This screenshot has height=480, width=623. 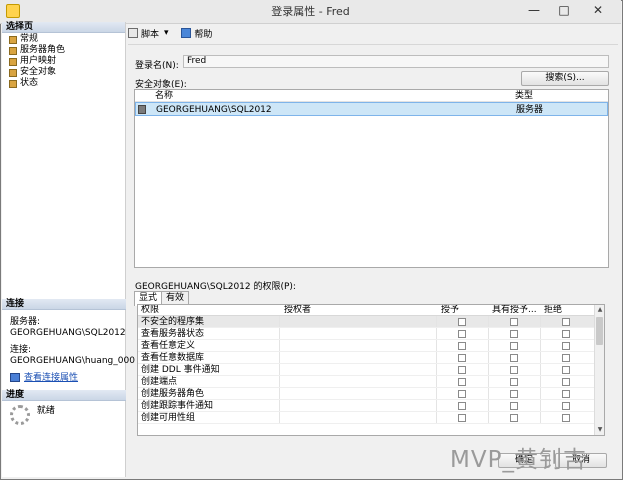 I want to click on properties-icon, so click(x=15, y=377).